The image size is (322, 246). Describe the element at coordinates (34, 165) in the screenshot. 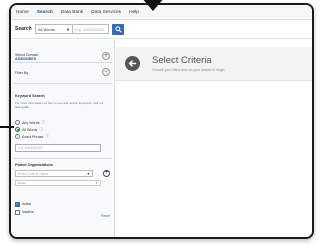

I see `org-title: Patent Organizations` at that location.